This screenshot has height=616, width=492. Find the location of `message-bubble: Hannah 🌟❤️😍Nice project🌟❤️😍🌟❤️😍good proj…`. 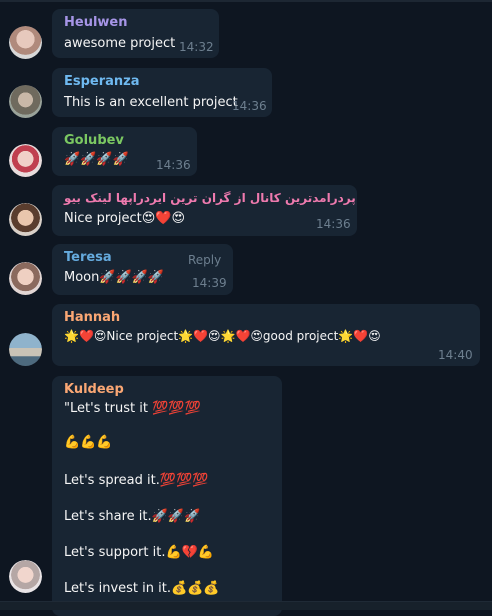

message-bubble: Hannah 🌟❤️😍Nice project🌟❤️😍🌟❤️😍good proj… is located at coordinates (266, 335).